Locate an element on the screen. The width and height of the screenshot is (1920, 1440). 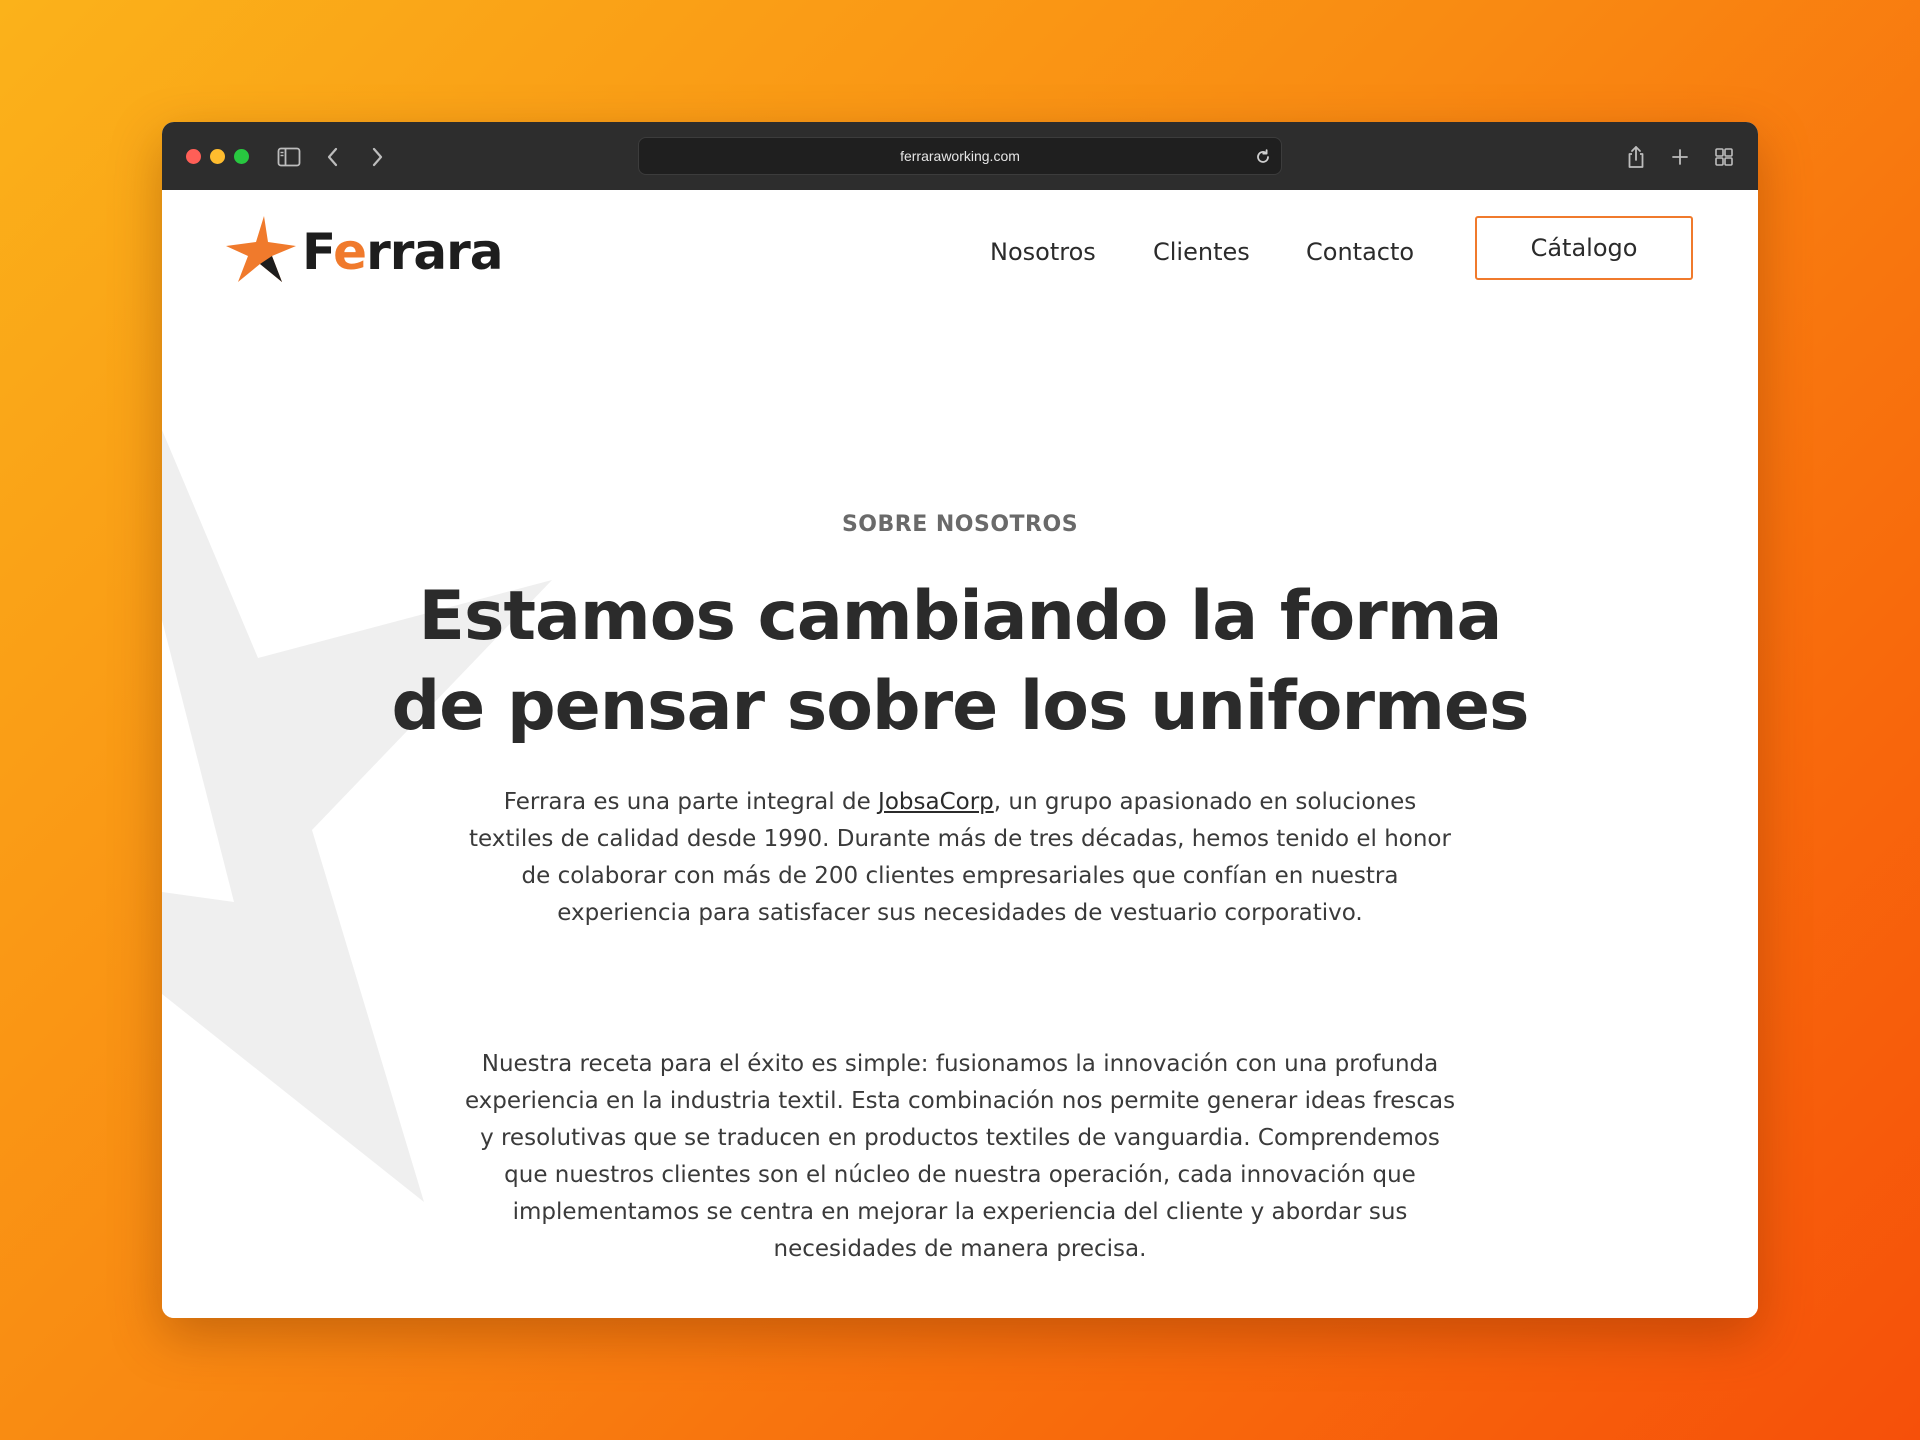
ferrara-logo: Ferrara is located at coordinates (364, 252).